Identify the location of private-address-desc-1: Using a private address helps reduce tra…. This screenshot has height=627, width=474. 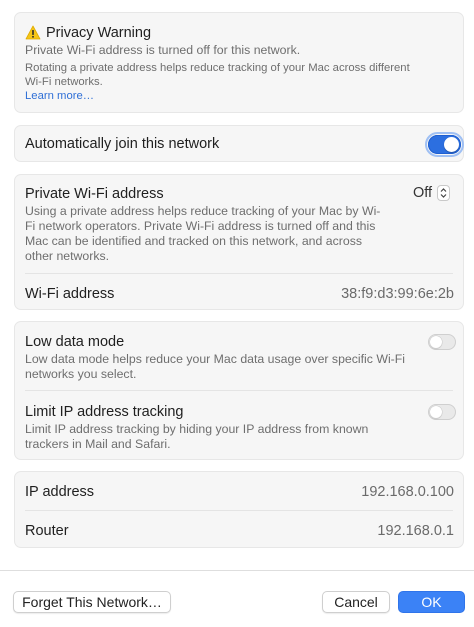
(203, 211).